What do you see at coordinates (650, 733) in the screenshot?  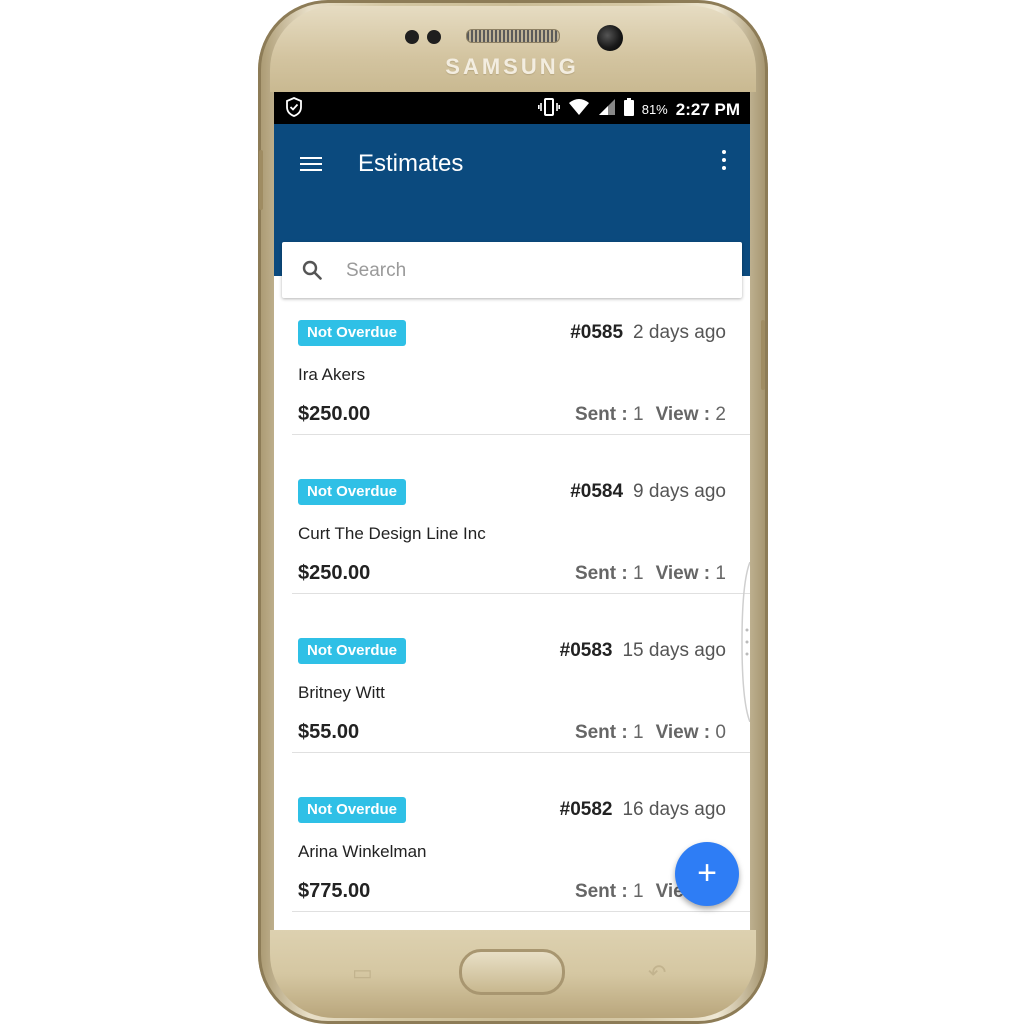 I see `estimate-stats: Sent : 1 View : 0` at bounding box center [650, 733].